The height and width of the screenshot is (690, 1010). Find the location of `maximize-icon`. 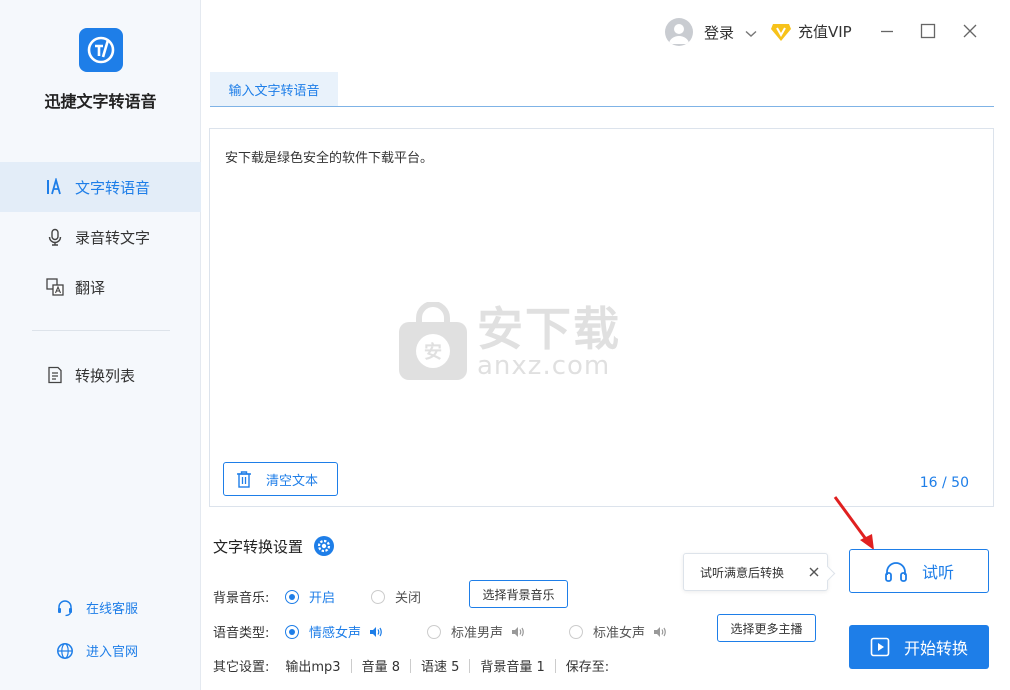

maximize-icon is located at coordinates (928, 31).